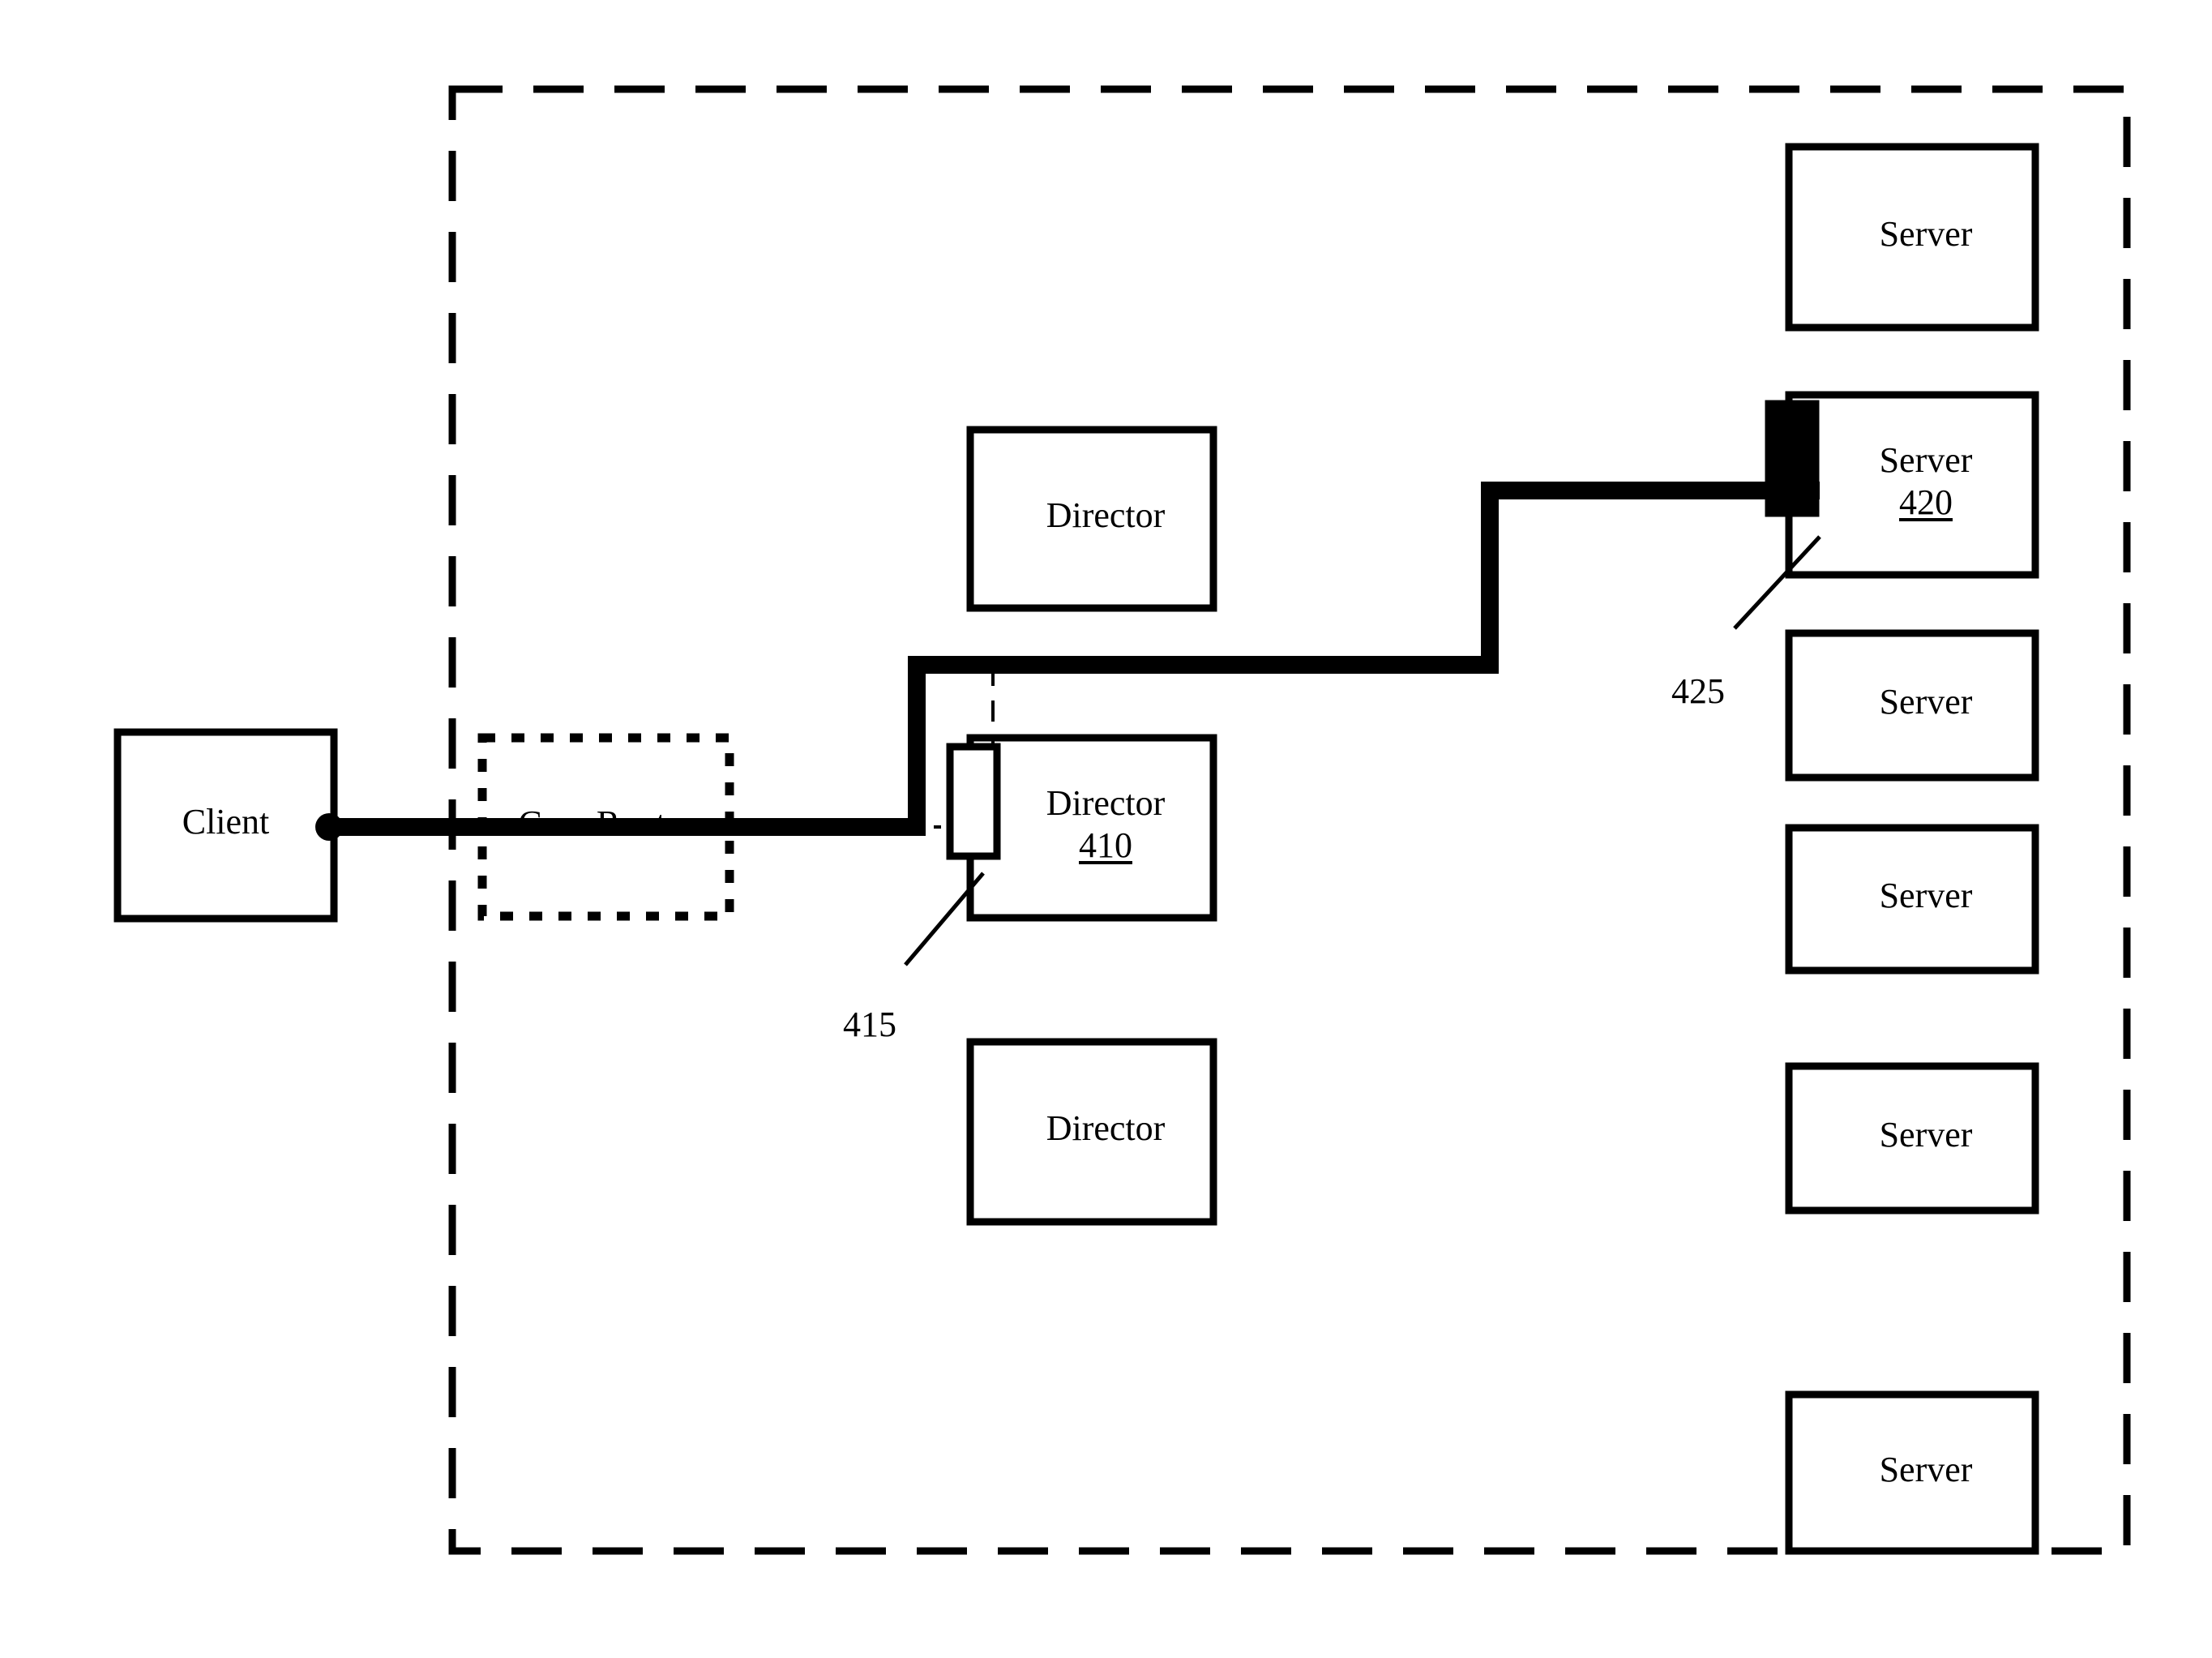 Image resolution: width=2212 pixels, height=1658 pixels. I want to click on reference-numeral-425: 425, so click(1698, 691).